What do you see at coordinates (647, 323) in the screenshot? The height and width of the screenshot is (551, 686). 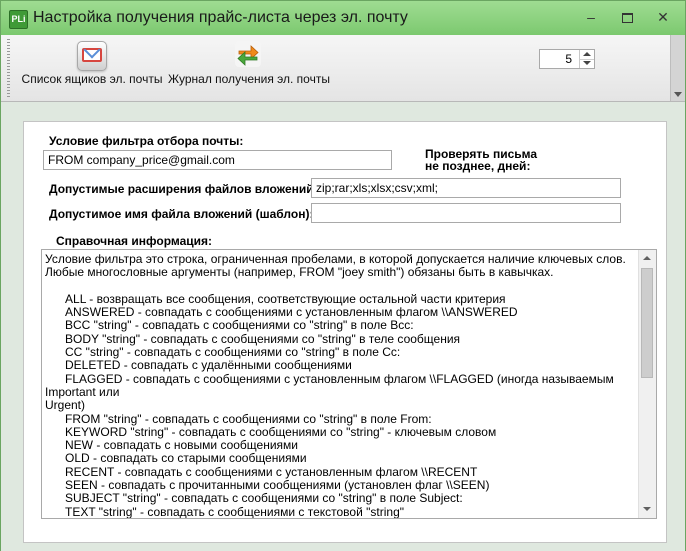 I see `scroll-thumb` at bounding box center [647, 323].